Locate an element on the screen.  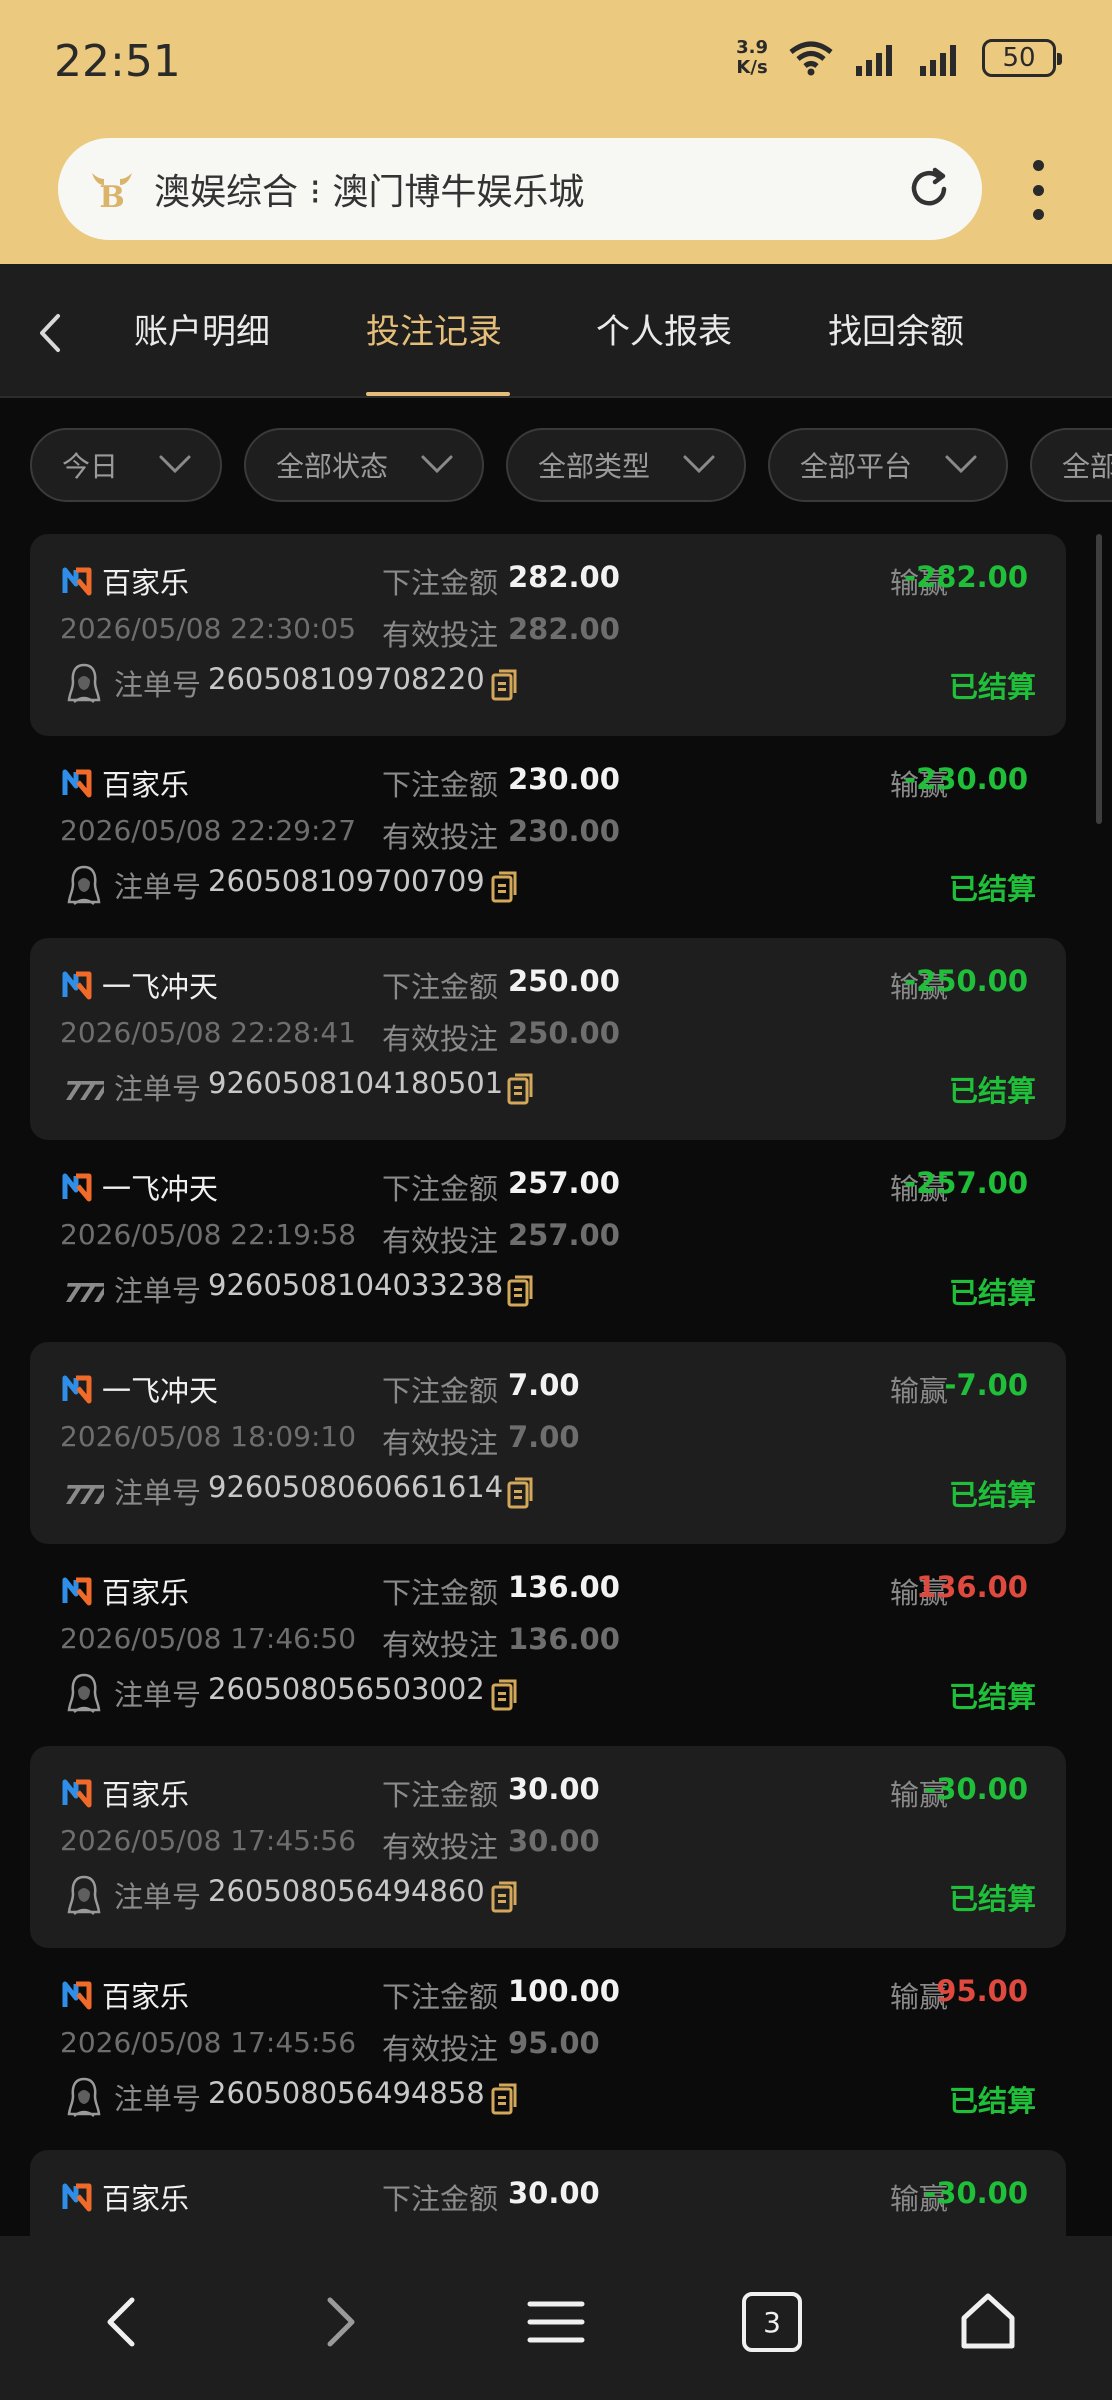
win-loss-value: -282.00 is located at coordinates (966, 577).